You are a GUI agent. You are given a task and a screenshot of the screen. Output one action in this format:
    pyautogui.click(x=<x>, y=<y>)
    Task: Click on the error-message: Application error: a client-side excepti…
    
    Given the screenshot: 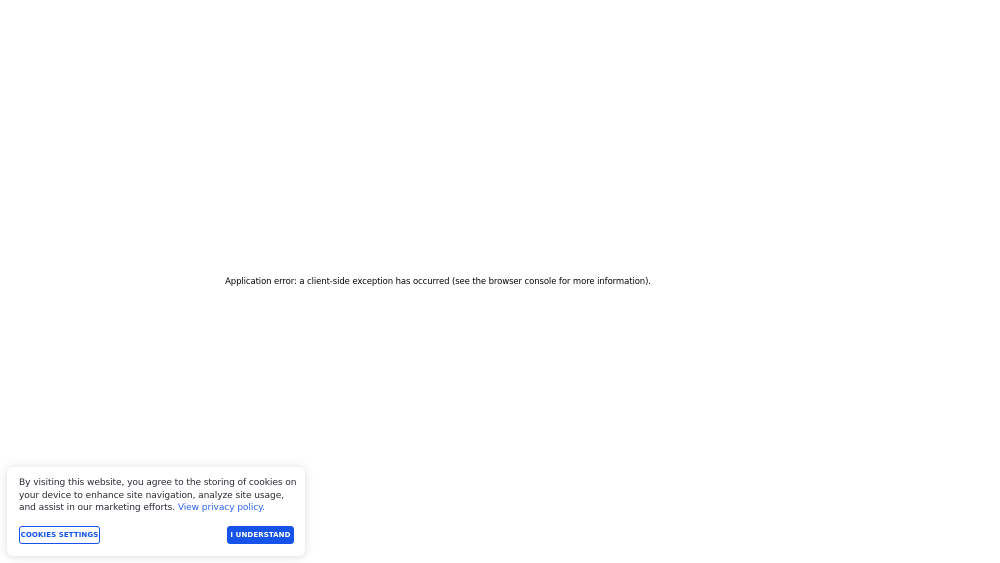 What is the action you would take?
    pyautogui.click(x=438, y=282)
    